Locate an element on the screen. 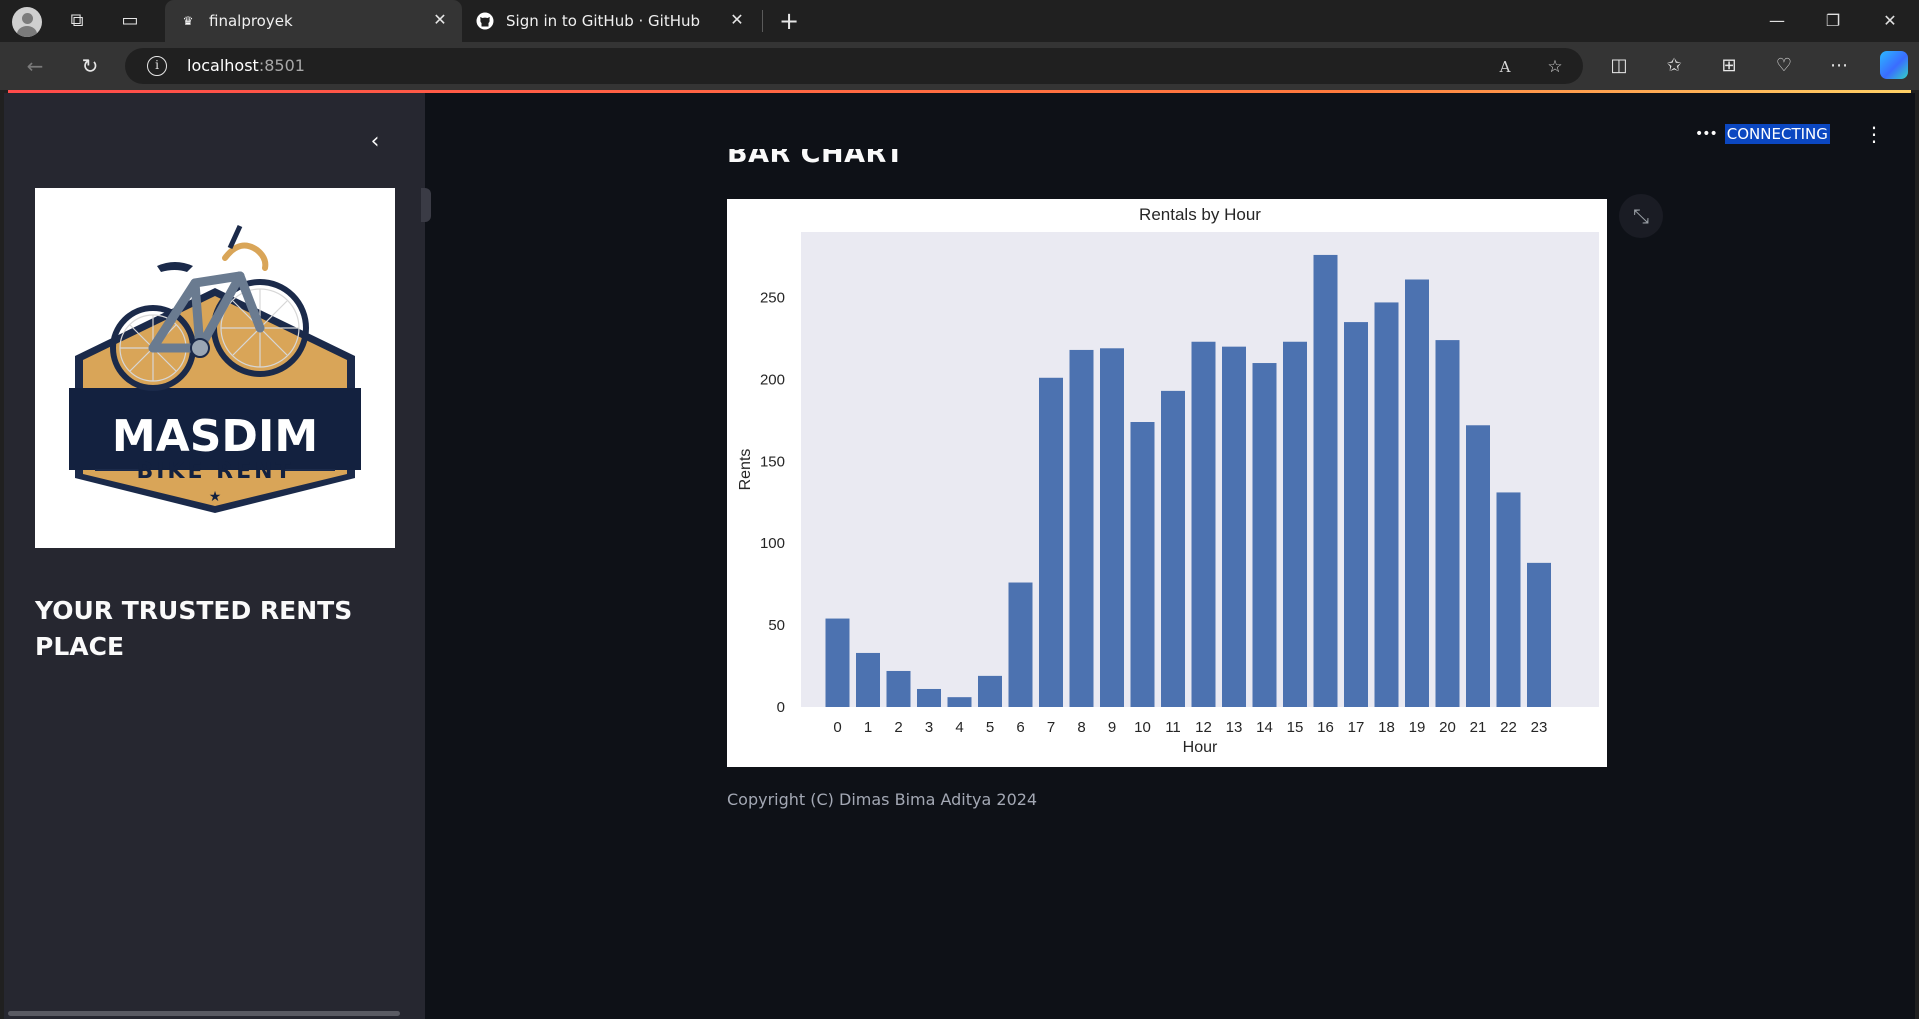  settings-more-icon: ⋯ is located at coordinates (1839, 66).